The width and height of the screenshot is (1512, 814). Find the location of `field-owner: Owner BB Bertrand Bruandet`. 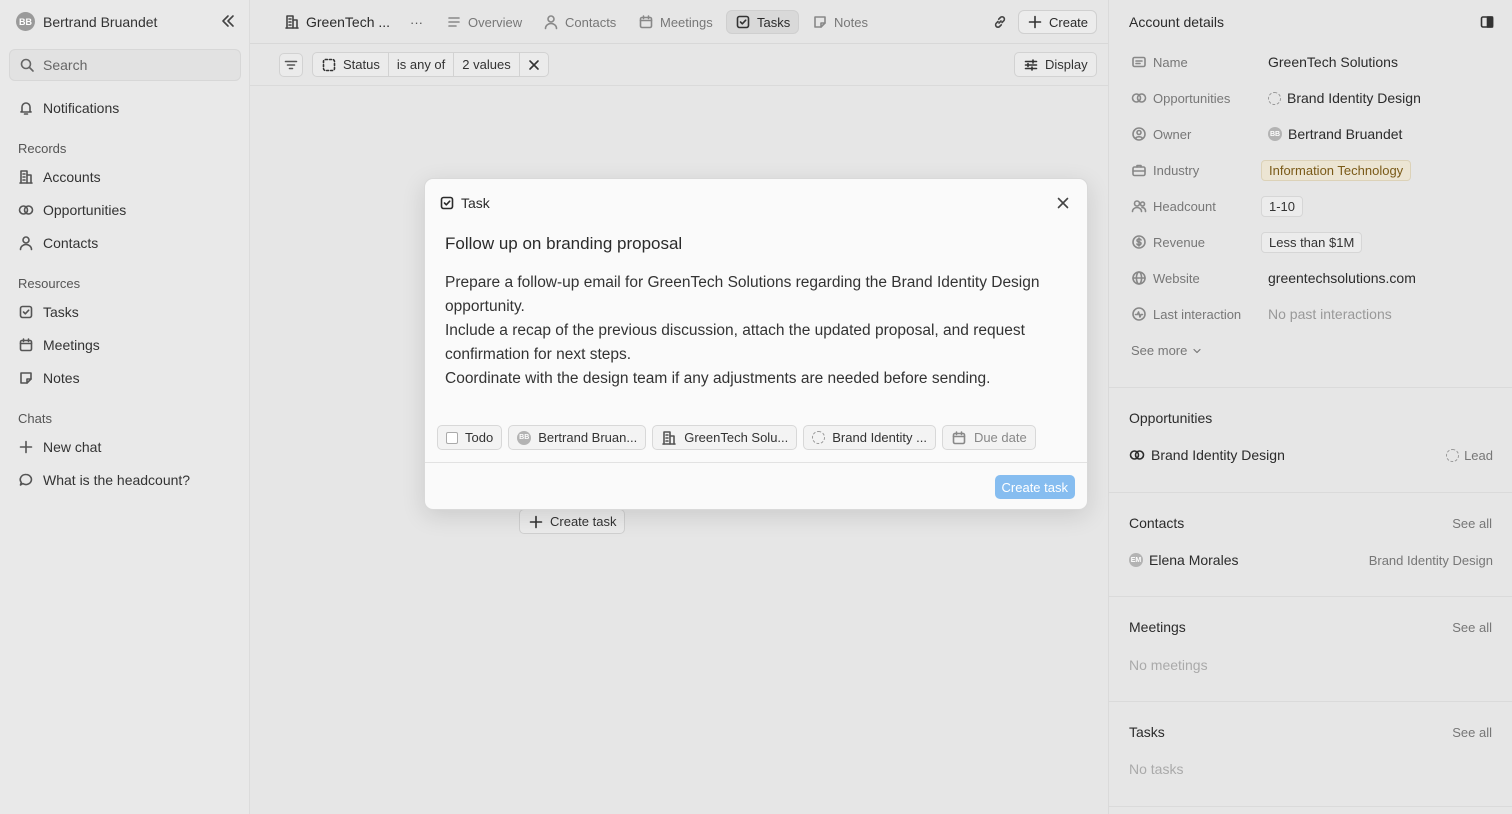

field-owner: Owner BB Bertrand Bruandet is located at coordinates (1316, 134).